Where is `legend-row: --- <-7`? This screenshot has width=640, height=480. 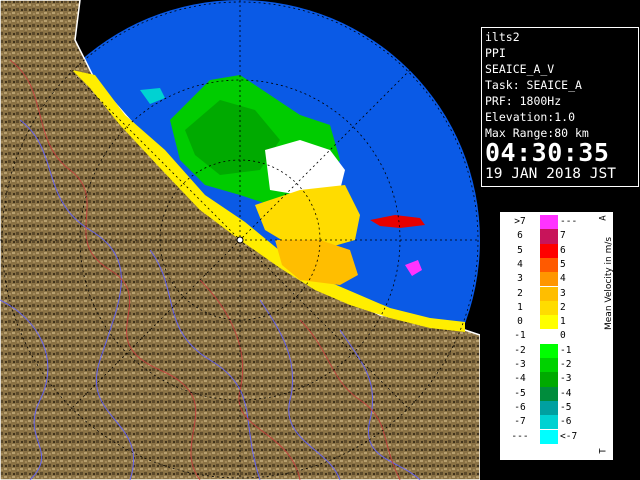 legend-row: --- <-7 is located at coordinates (545, 436).